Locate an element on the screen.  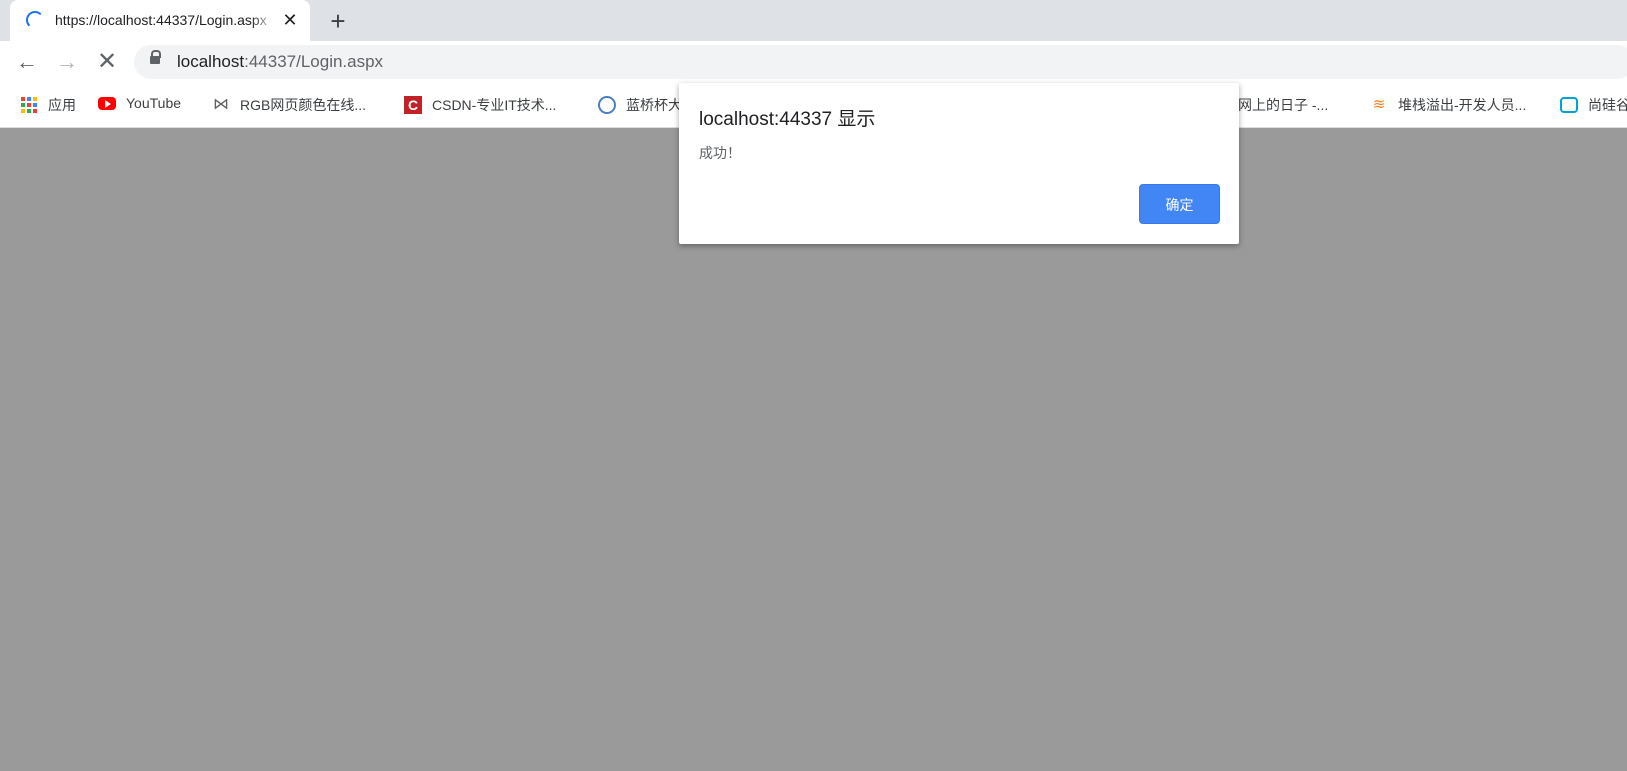
alert-dialog: localhost:44337 显示 成功！ 确定 is located at coordinates (959, 163).